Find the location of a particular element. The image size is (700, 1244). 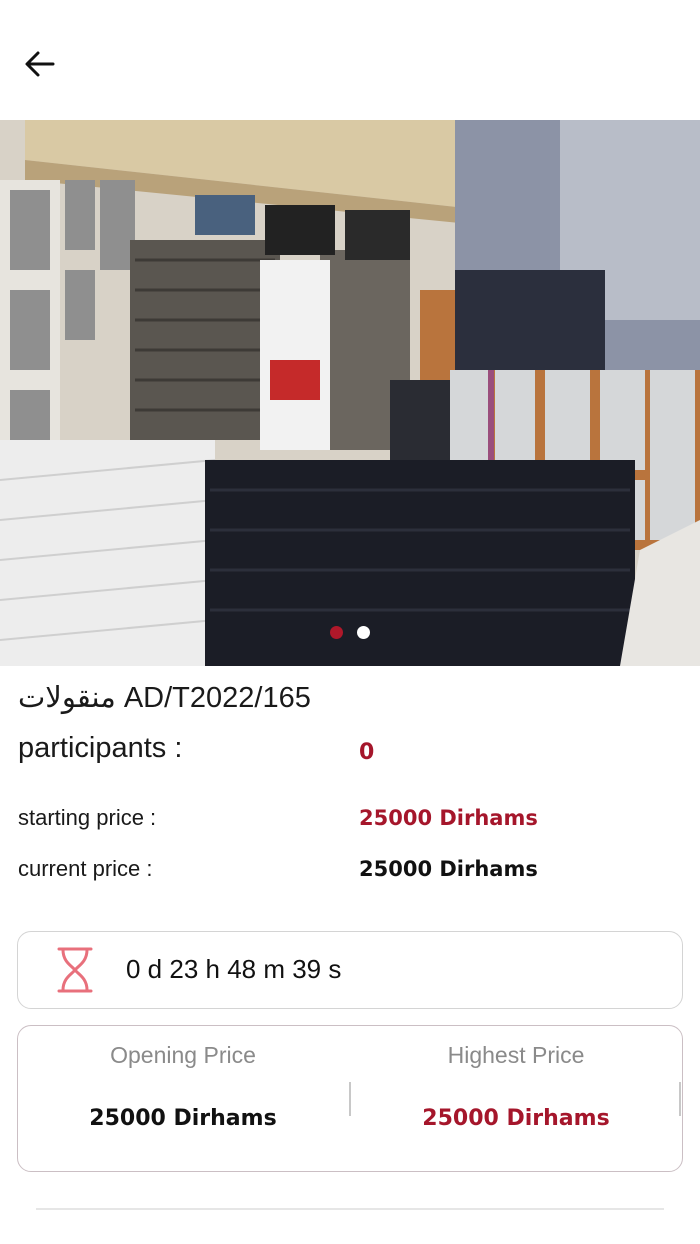

opening-price-value: 25000 Dirhams is located at coordinates (183, 1118).